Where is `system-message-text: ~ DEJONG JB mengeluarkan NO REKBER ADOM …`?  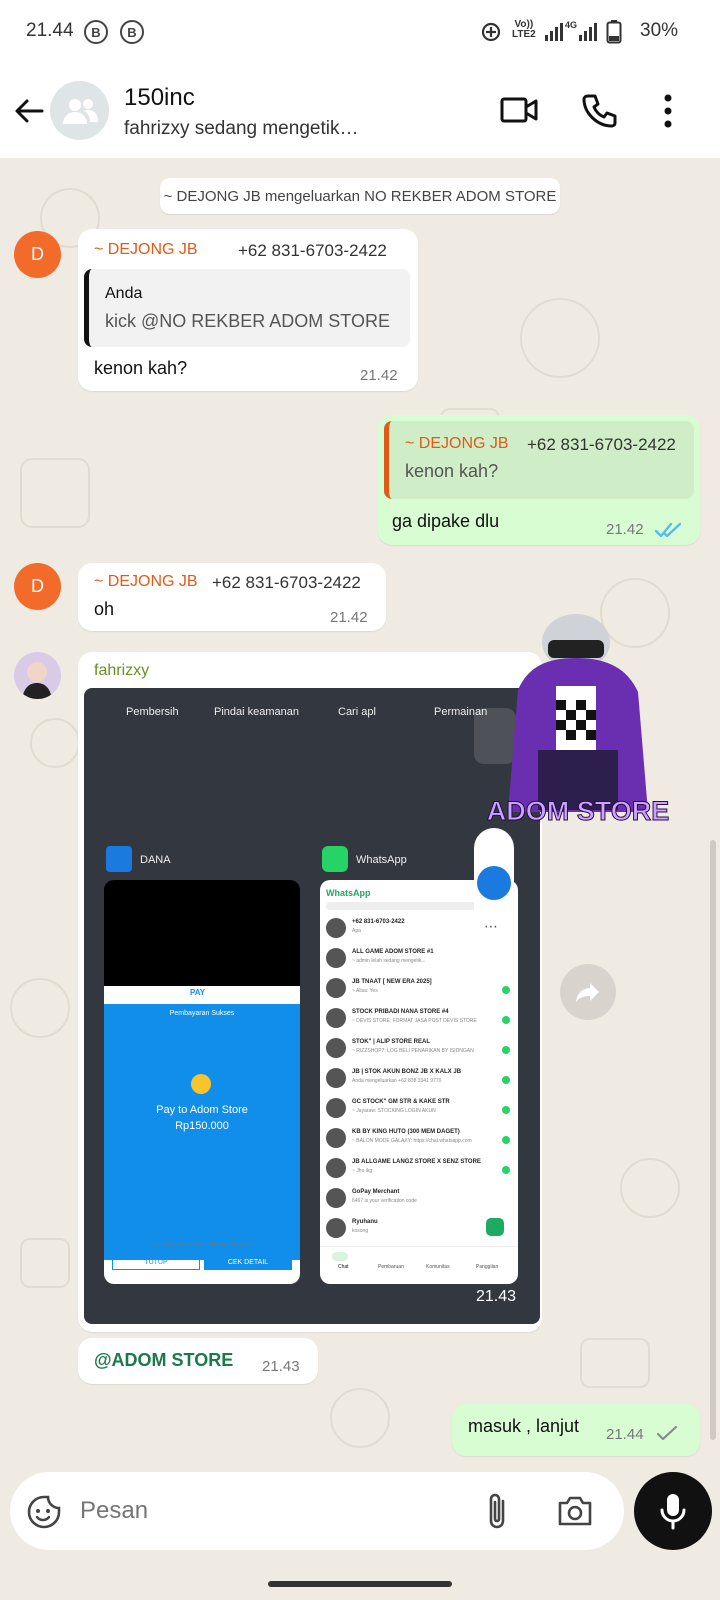
system-message-text: ~ DEJONG JB mengeluarkan NO REKBER ADOM … is located at coordinates (360, 196).